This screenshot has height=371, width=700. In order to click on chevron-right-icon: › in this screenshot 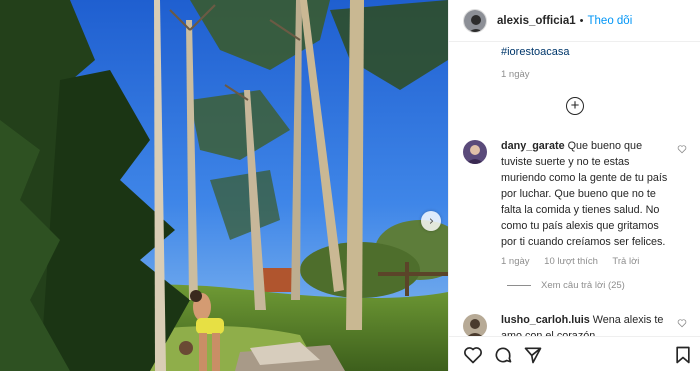, I will do `click(431, 221)`.